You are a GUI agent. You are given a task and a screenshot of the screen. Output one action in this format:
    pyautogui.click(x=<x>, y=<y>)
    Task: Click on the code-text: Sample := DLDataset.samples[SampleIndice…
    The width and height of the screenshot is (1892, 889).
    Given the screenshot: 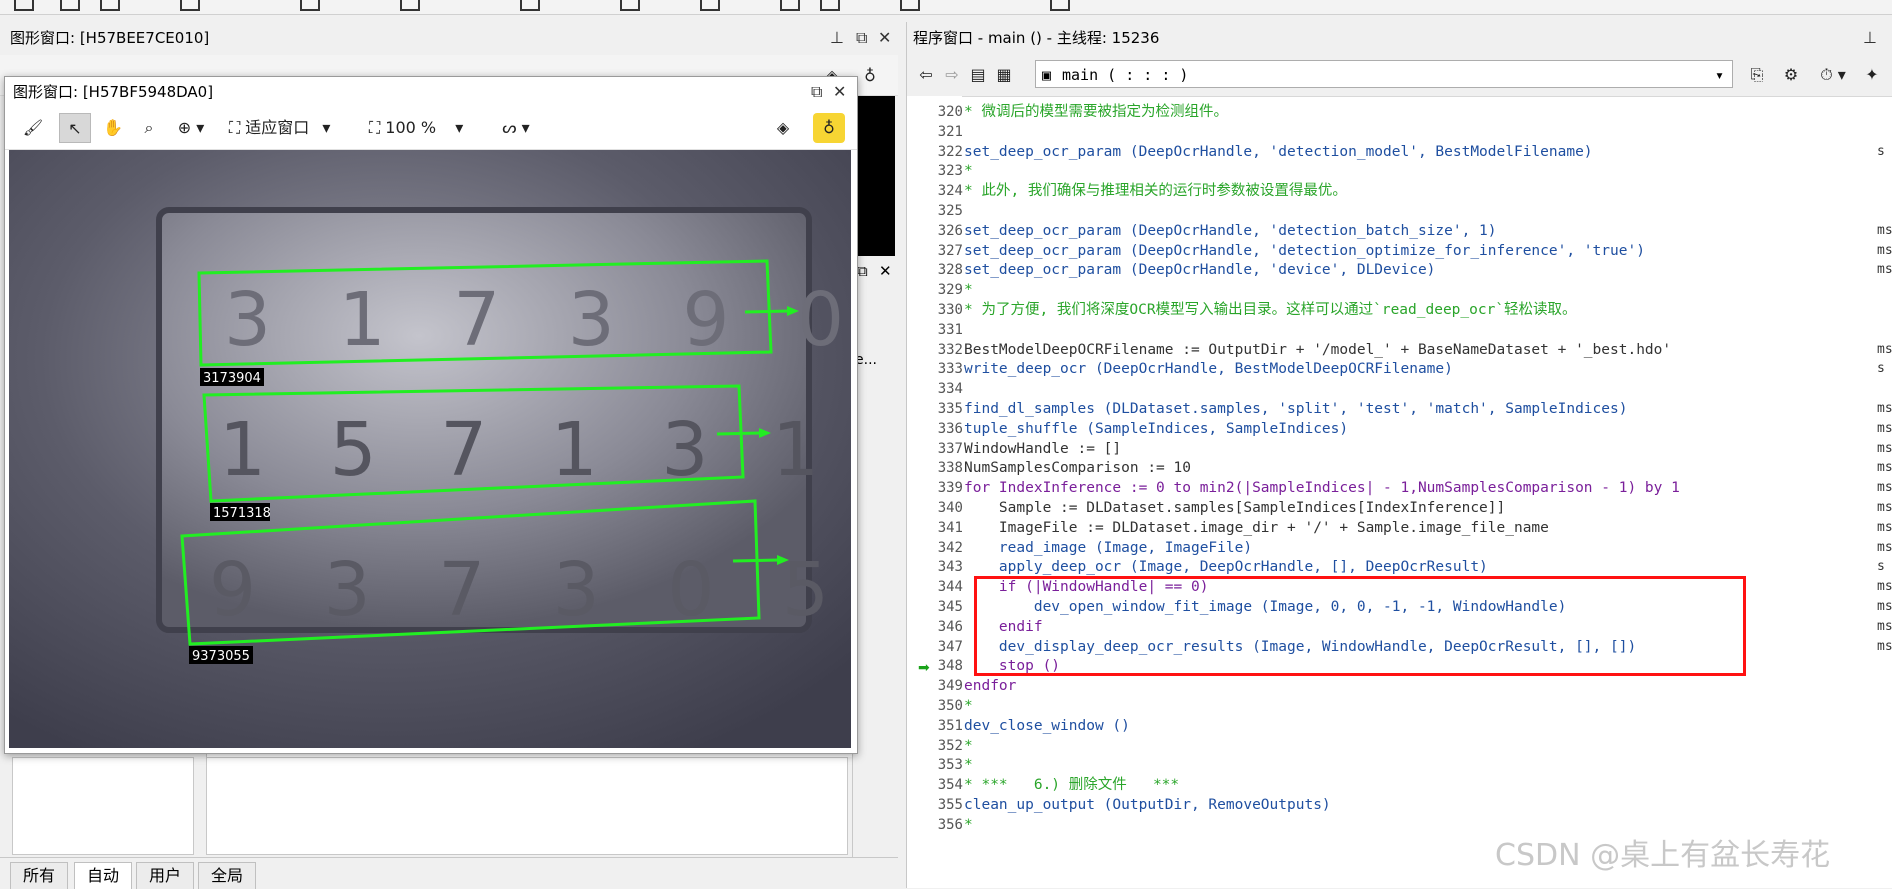 What is the action you would take?
    pyautogui.click(x=1235, y=508)
    